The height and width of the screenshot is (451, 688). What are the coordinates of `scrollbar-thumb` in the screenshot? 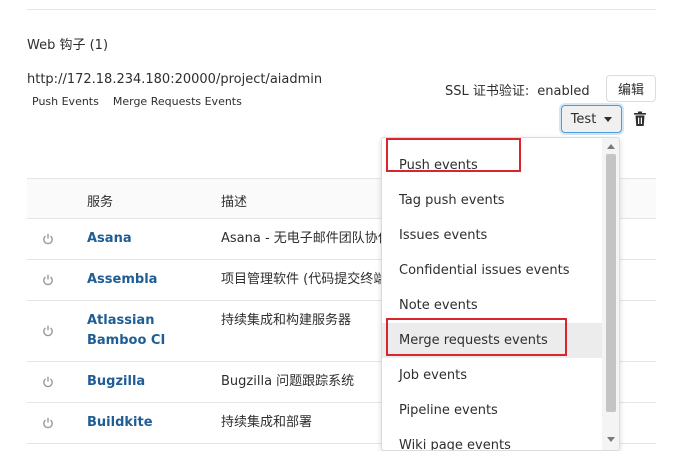 It's located at (611, 283).